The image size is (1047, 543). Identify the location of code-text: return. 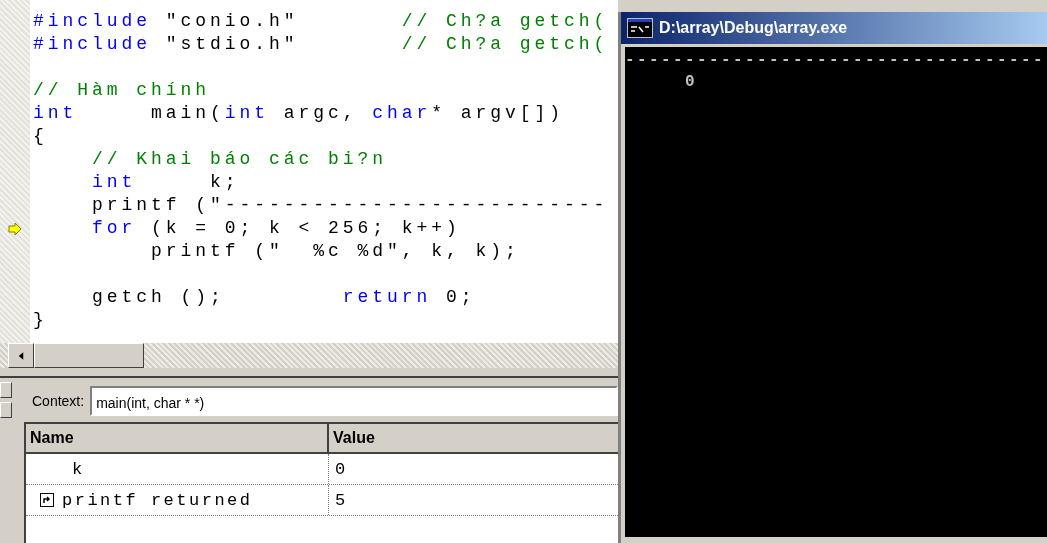
(387, 297).